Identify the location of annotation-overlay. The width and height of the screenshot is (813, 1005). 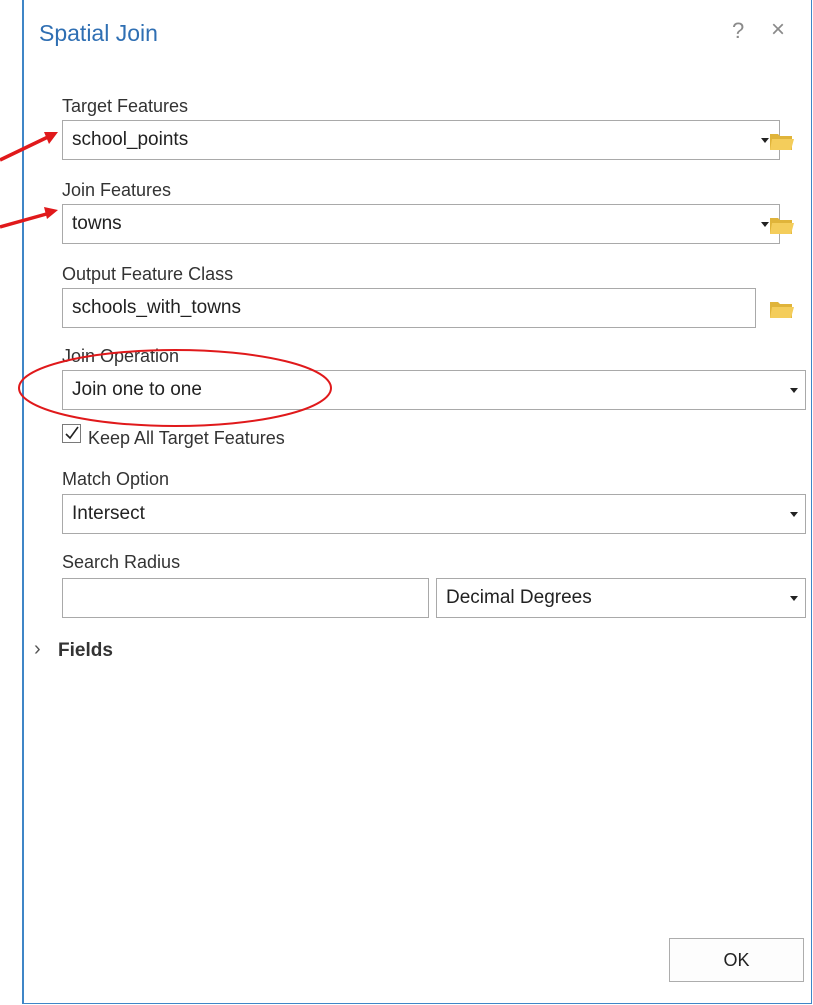
(166, 279).